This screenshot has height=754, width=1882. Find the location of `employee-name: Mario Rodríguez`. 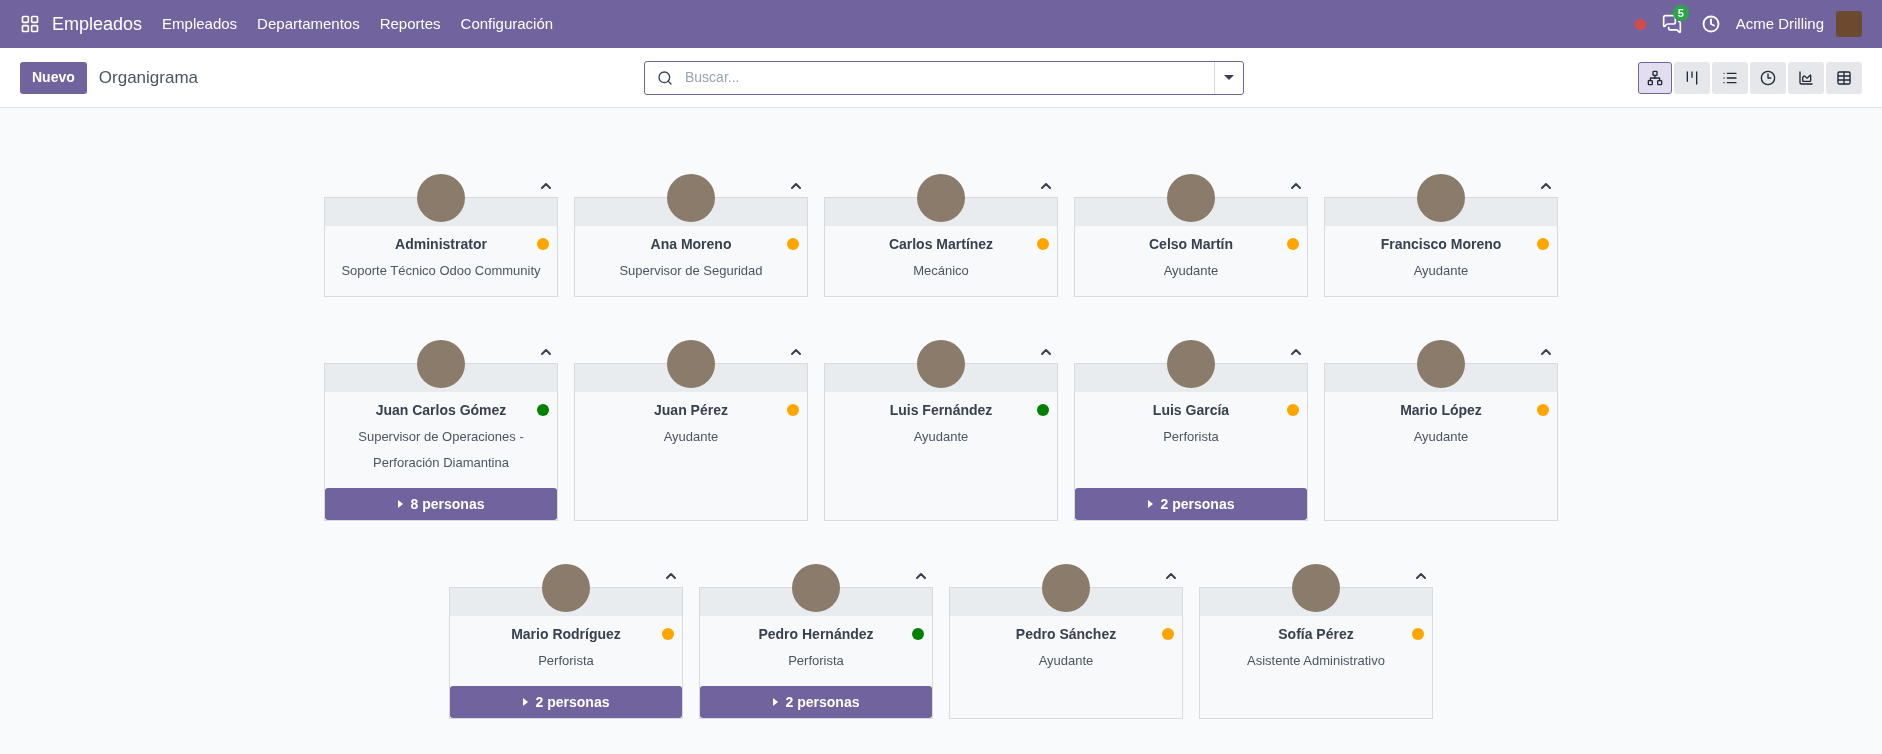

employee-name: Mario Rodríguez is located at coordinates (566, 634).